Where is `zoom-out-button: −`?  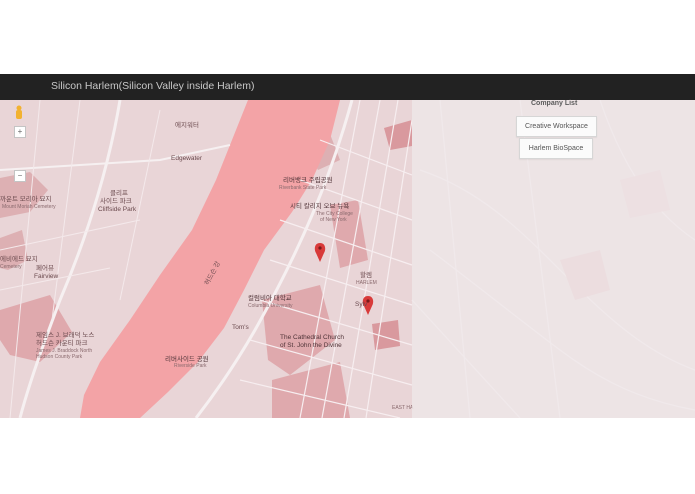
zoom-out-button: − is located at coordinates (20, 176).